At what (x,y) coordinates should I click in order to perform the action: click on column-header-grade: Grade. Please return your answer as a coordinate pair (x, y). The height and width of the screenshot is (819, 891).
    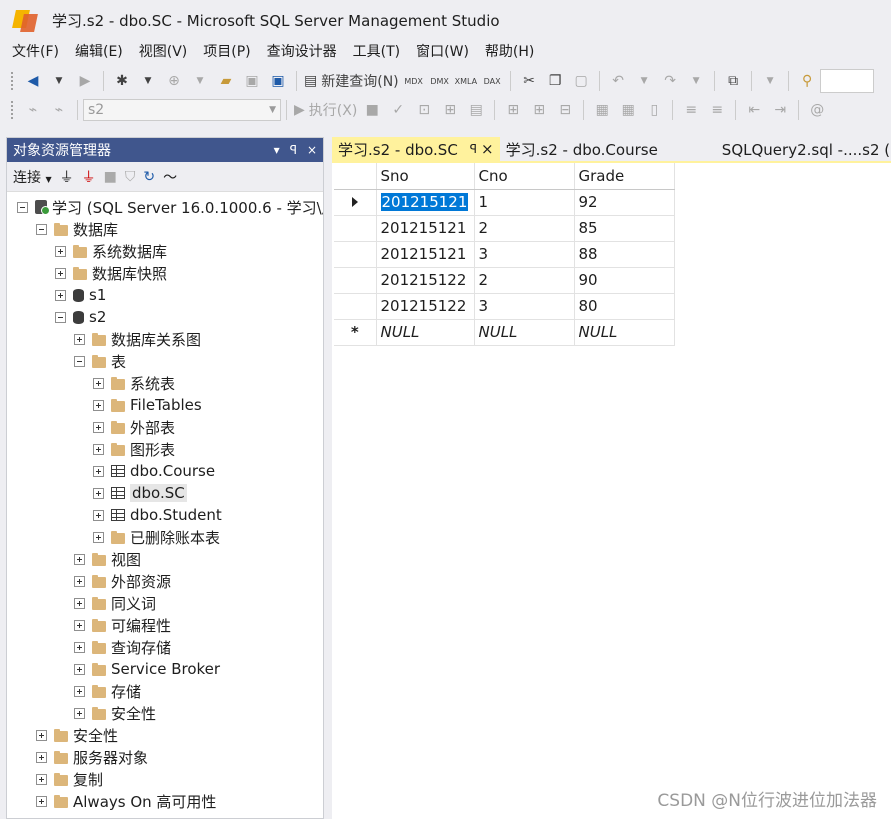
    Looking at the image, I should click on (624, 176).